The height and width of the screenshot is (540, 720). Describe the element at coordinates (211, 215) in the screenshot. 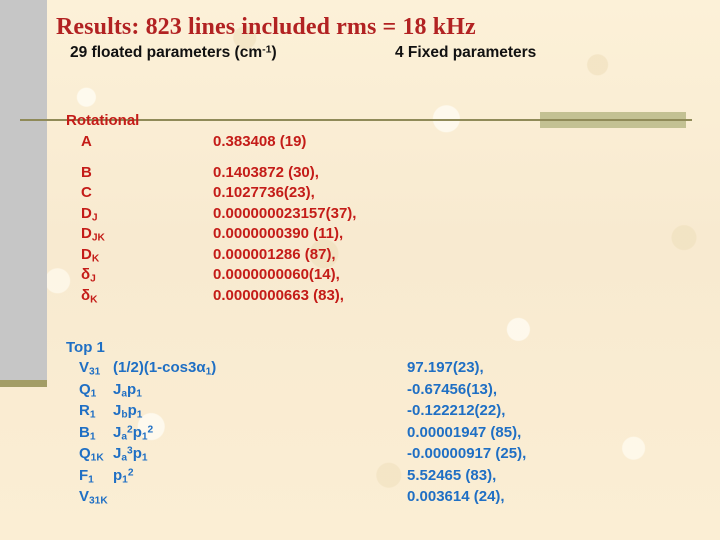

I see `rotational-row: DJ 0.000000023157(37),` at that location.